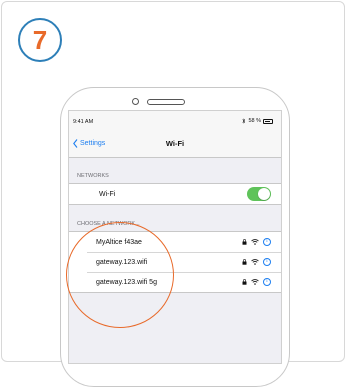  Describe the element at coordinates (254, 121) in the screenshot. I see `battery-percent: 58 %` at that location.